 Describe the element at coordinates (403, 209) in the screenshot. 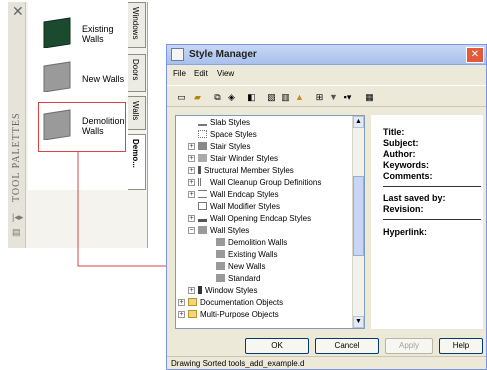

I see `prop-revision: Revision:` at that location.